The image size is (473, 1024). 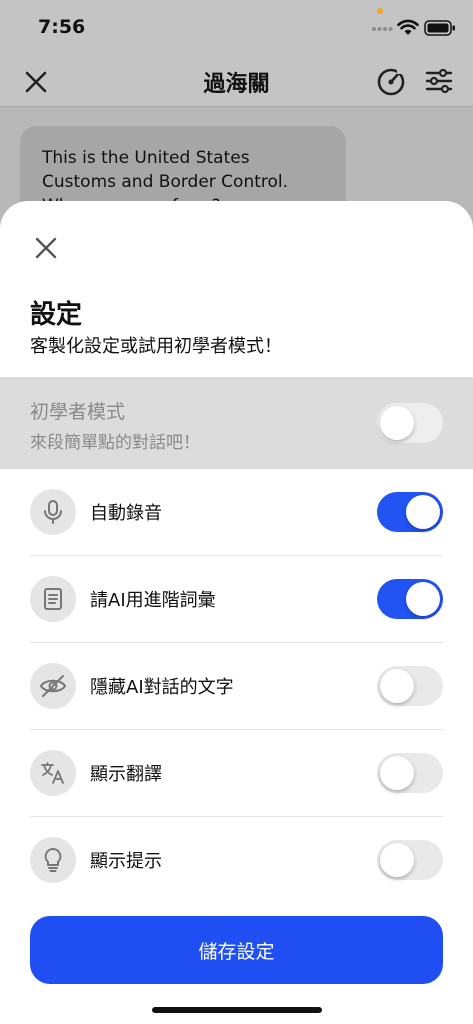 I want to click on translate-icon, so click(x=53, y=773).